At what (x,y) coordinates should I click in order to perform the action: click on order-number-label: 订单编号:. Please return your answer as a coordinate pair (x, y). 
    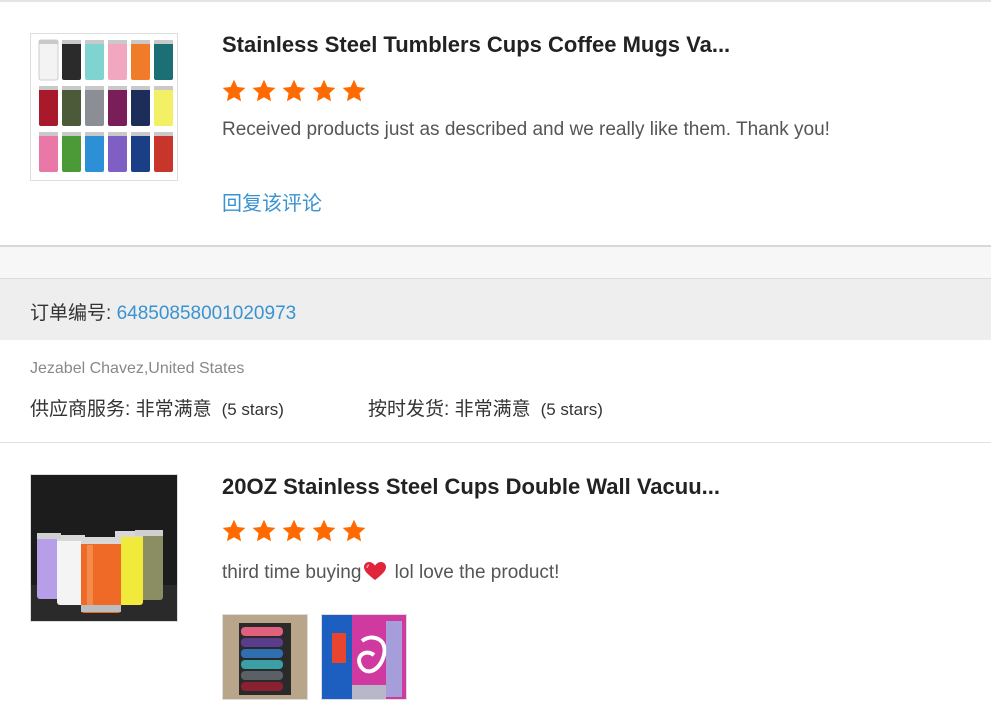
    Looking at the image, I should click on (73, 313).